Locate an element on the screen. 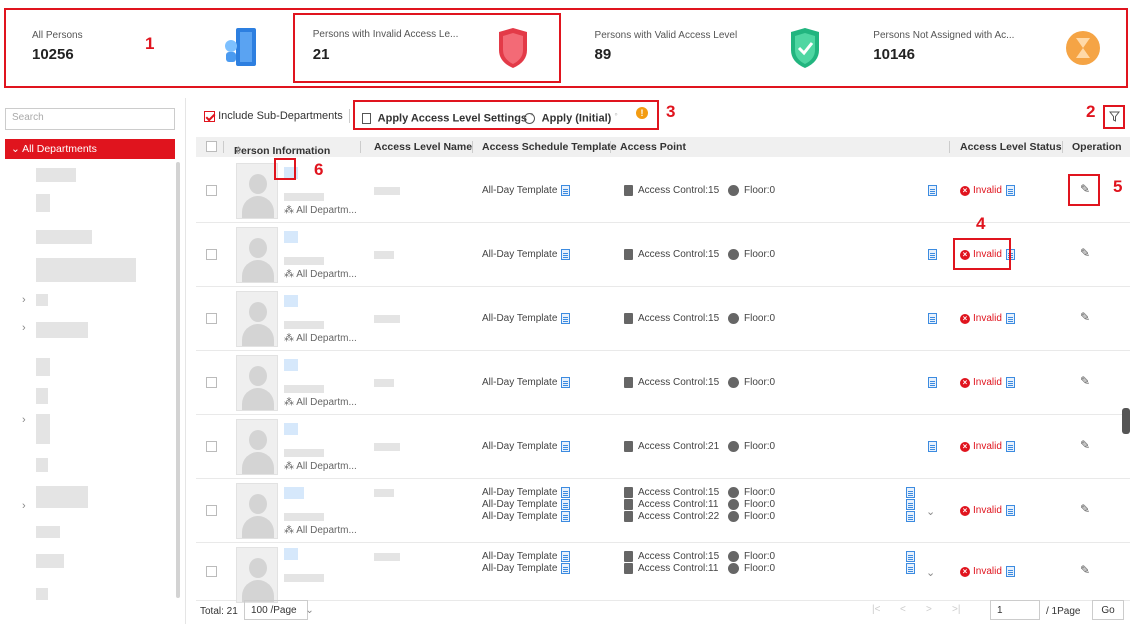  sort-icon: ⇕ is located at coordinates (238, 151).